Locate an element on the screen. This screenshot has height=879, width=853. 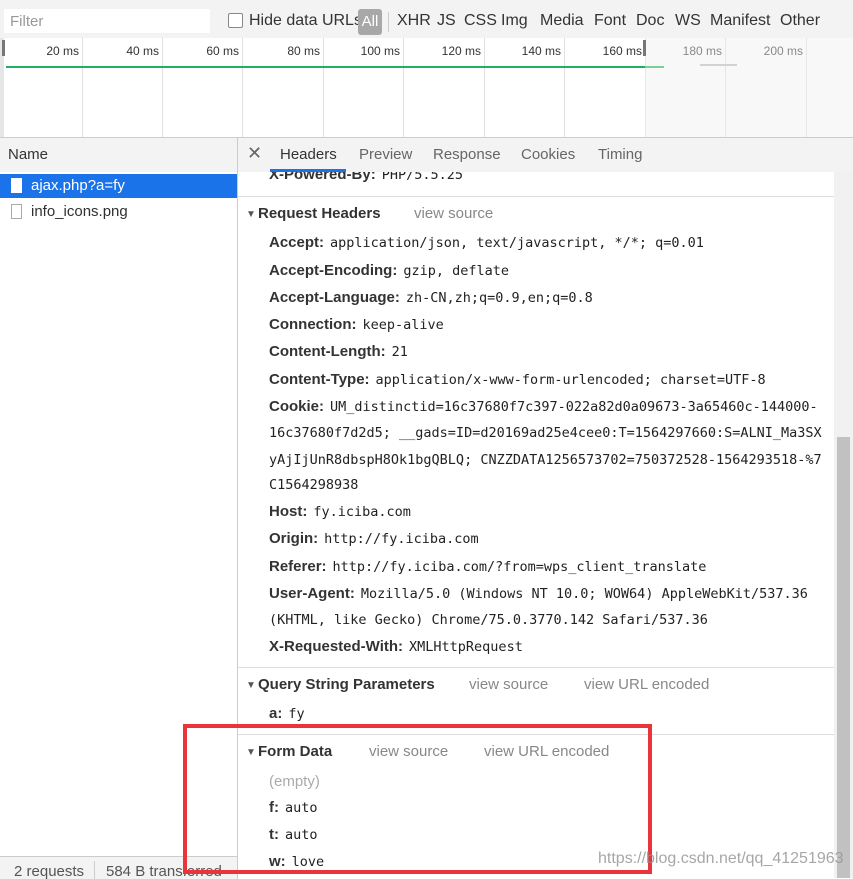
filter-other-button: Other is located at coordinates (800, 21).